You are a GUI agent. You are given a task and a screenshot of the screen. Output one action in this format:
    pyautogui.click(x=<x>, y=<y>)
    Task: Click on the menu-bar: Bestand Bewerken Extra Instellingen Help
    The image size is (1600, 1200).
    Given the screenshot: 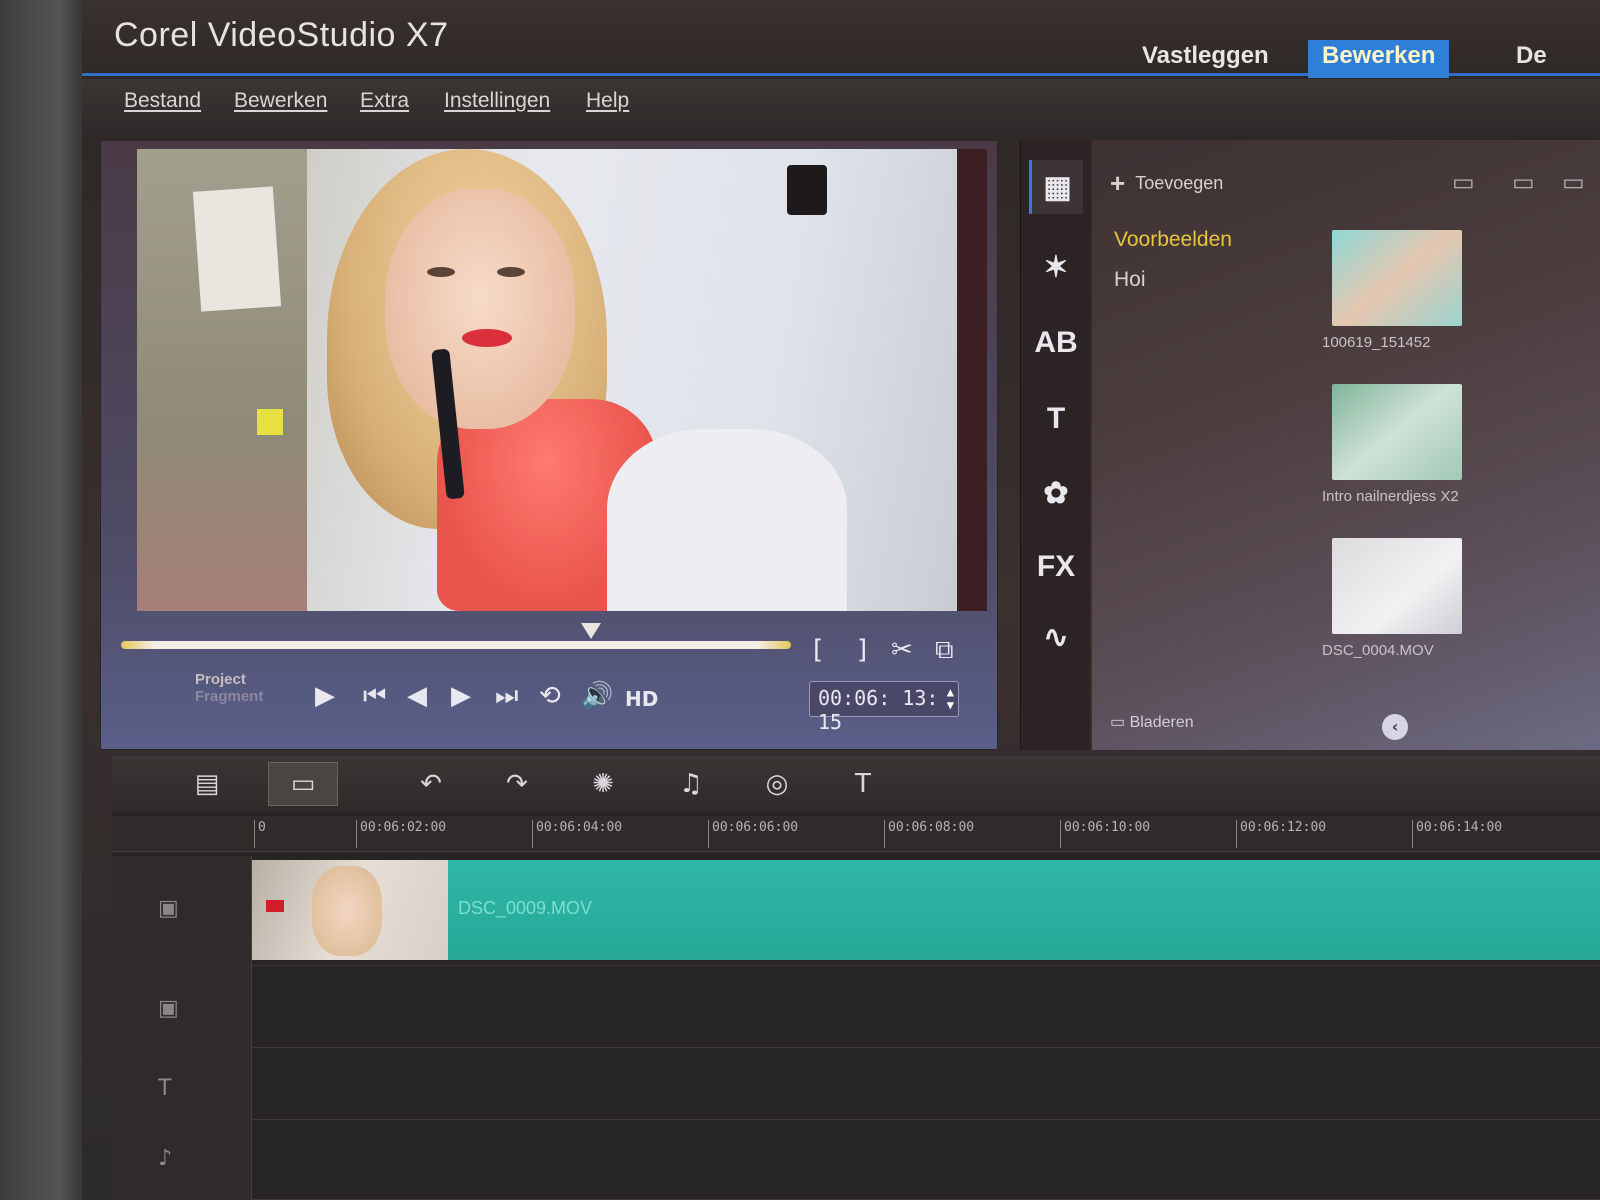 What is the action you would take?
    pyautogui.click(x=841, y=106)
    